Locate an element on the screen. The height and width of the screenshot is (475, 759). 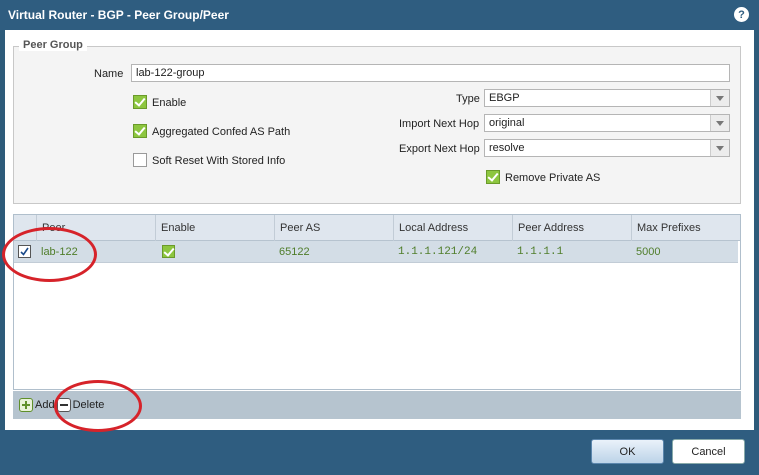
import-next-hop-label: Import Next Hop is located at coordinates (439, 124).